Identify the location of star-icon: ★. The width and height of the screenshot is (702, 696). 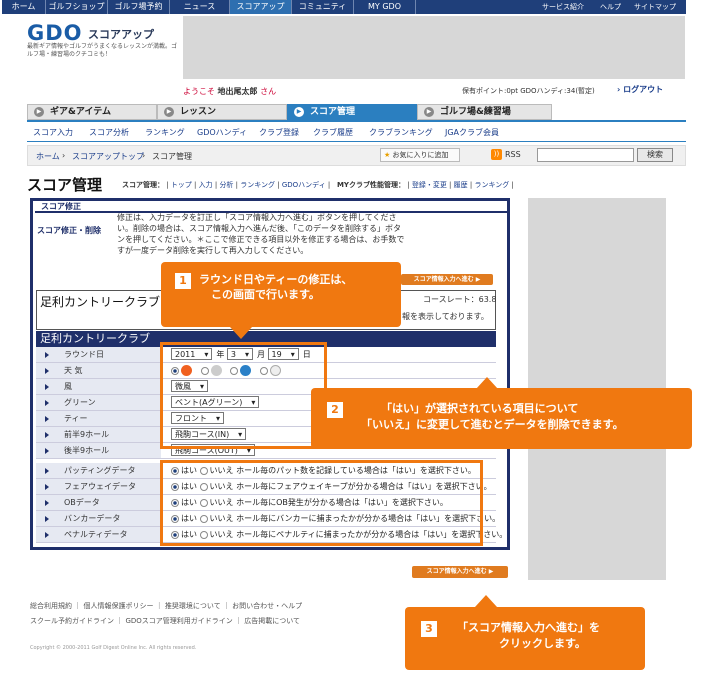
(387, 155).